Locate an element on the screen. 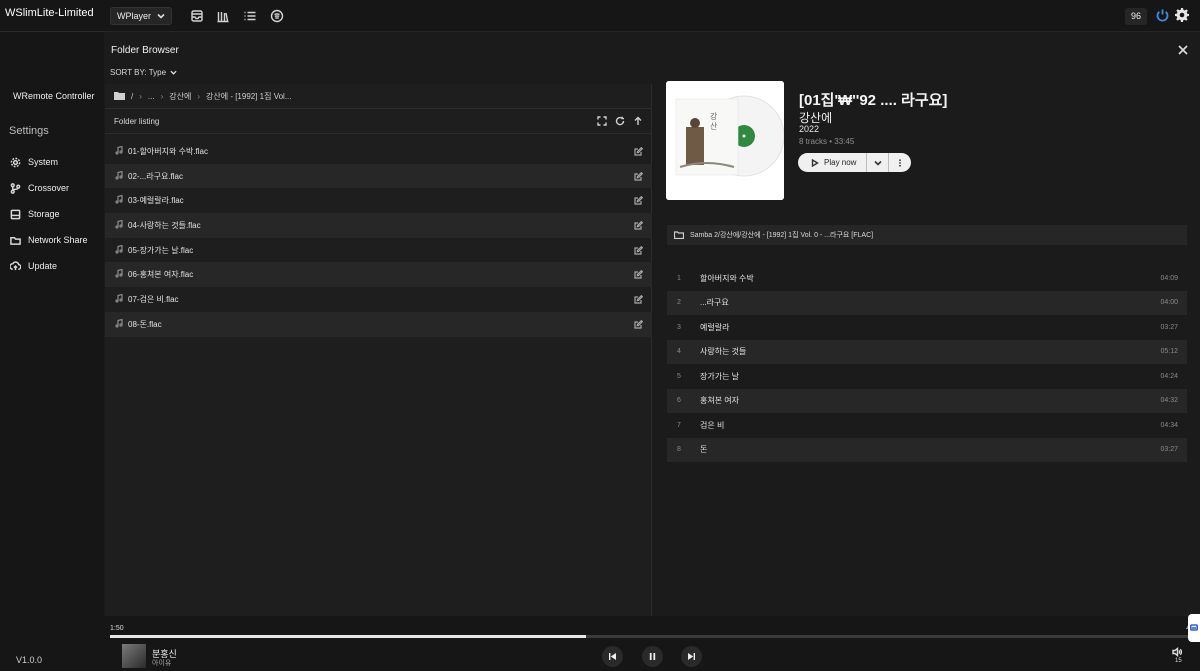  inbox-icon is located at coordinates (197, 16).